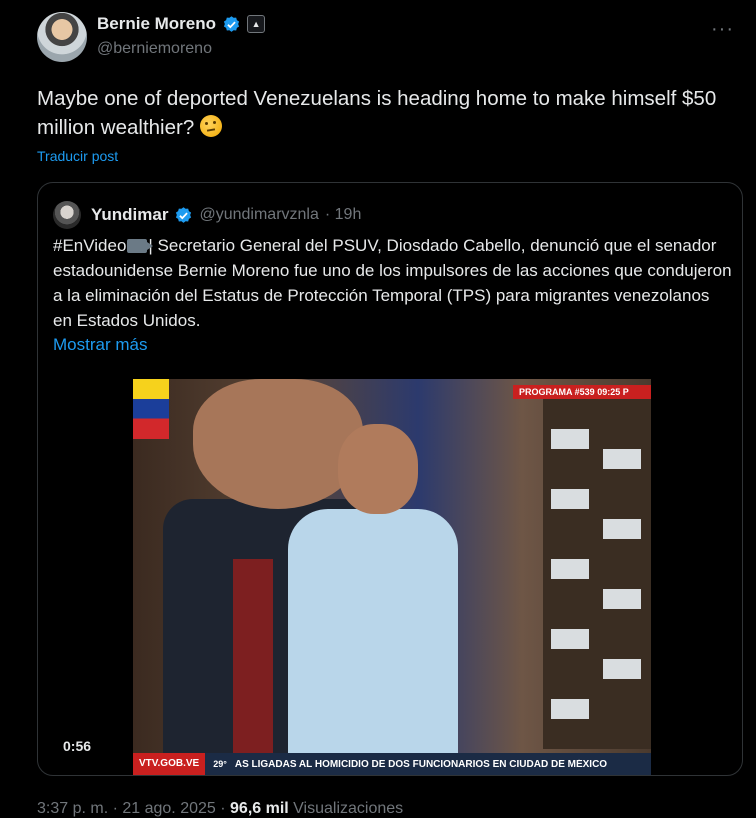 The image size is (756, 818). What do you see at coordinates (67, 215) in the screenshot?
I see `quoted-author-avatar` at bounding box center [67, 215].